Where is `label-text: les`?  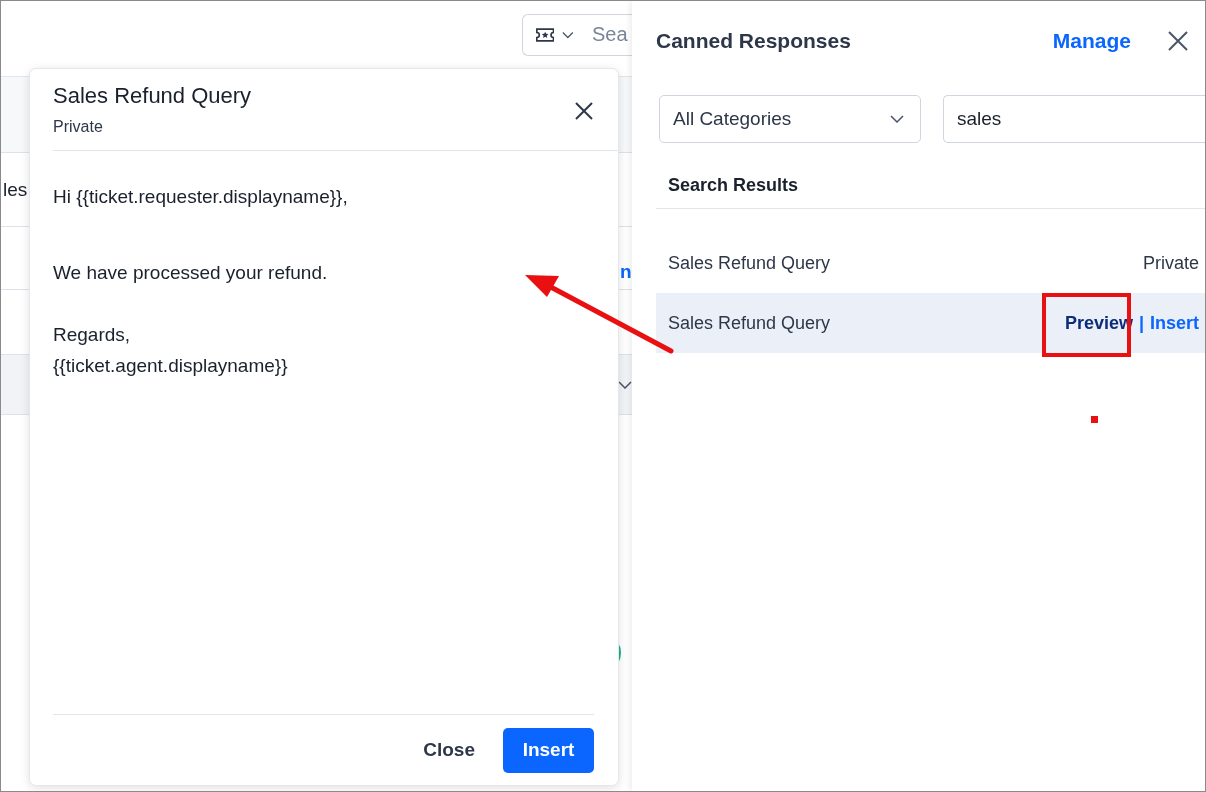 label-text: les is located at coordinates (15, 189).